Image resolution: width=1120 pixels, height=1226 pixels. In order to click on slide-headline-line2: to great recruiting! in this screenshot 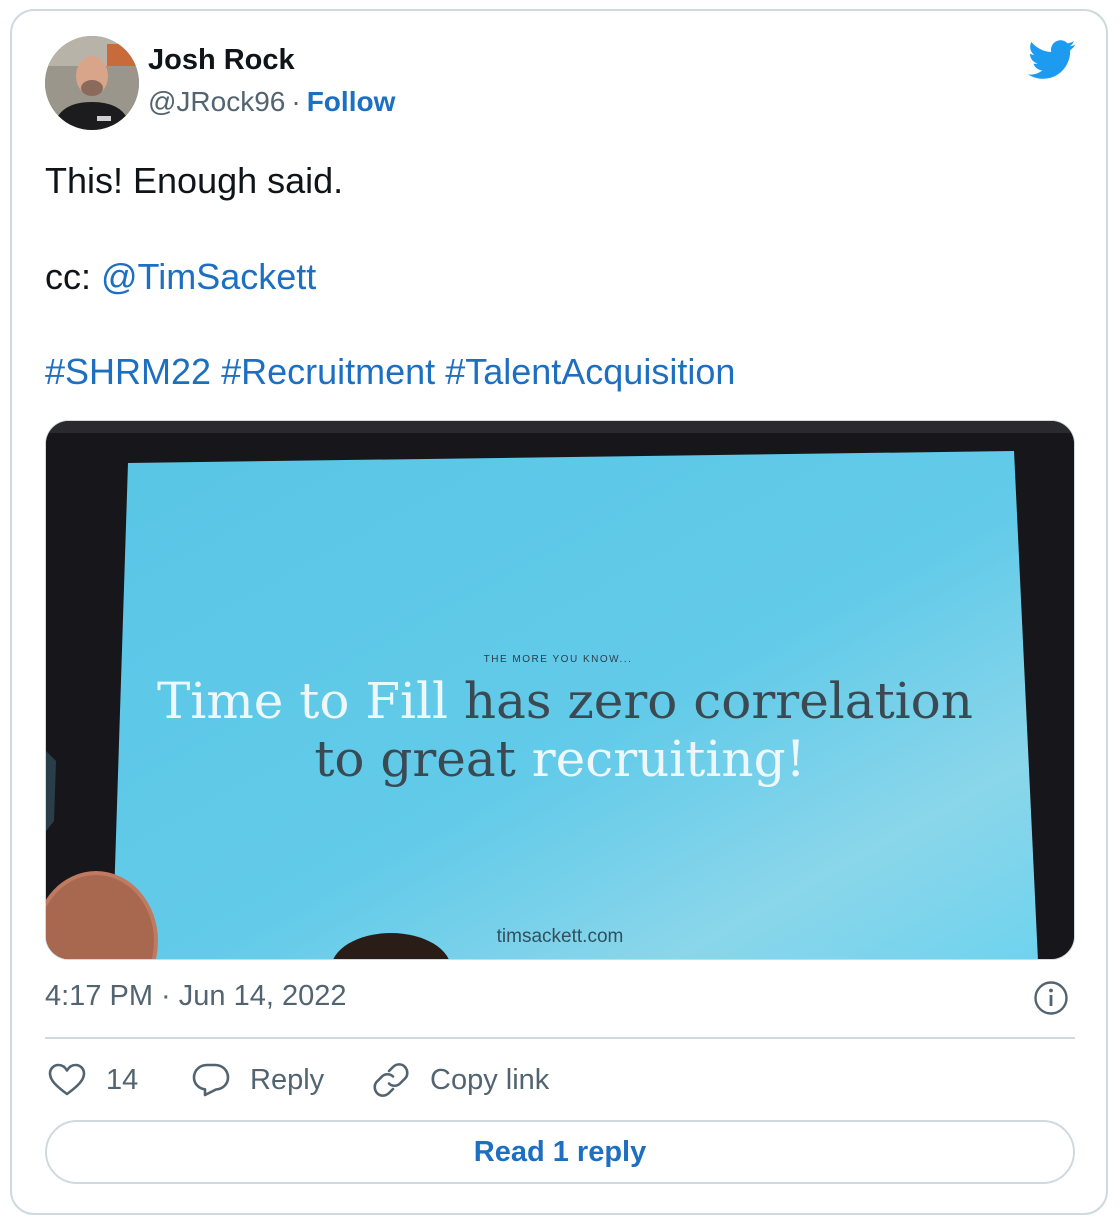, I will do `click(560, 759)`.